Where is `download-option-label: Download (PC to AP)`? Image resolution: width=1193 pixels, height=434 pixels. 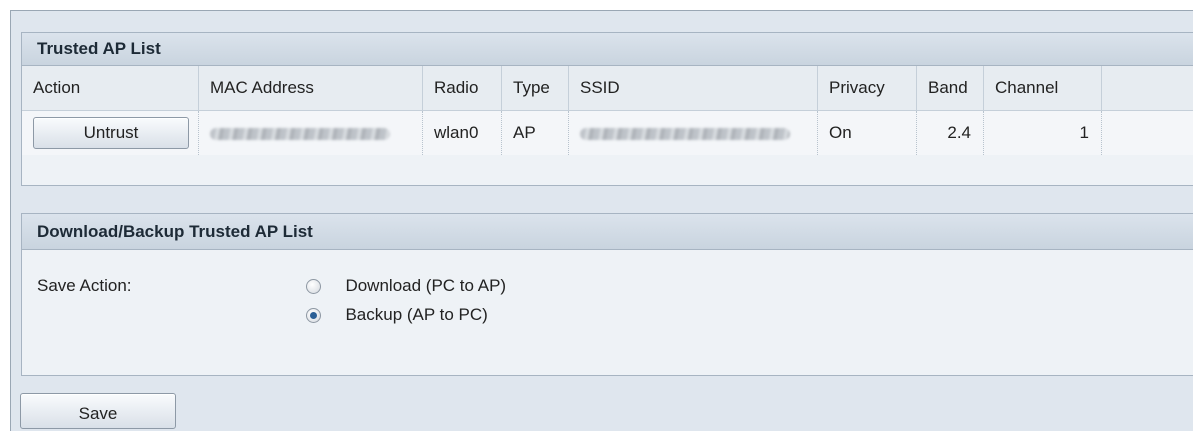 download-option-label: Download (PC to AP) is located at coordinates (425, 285).